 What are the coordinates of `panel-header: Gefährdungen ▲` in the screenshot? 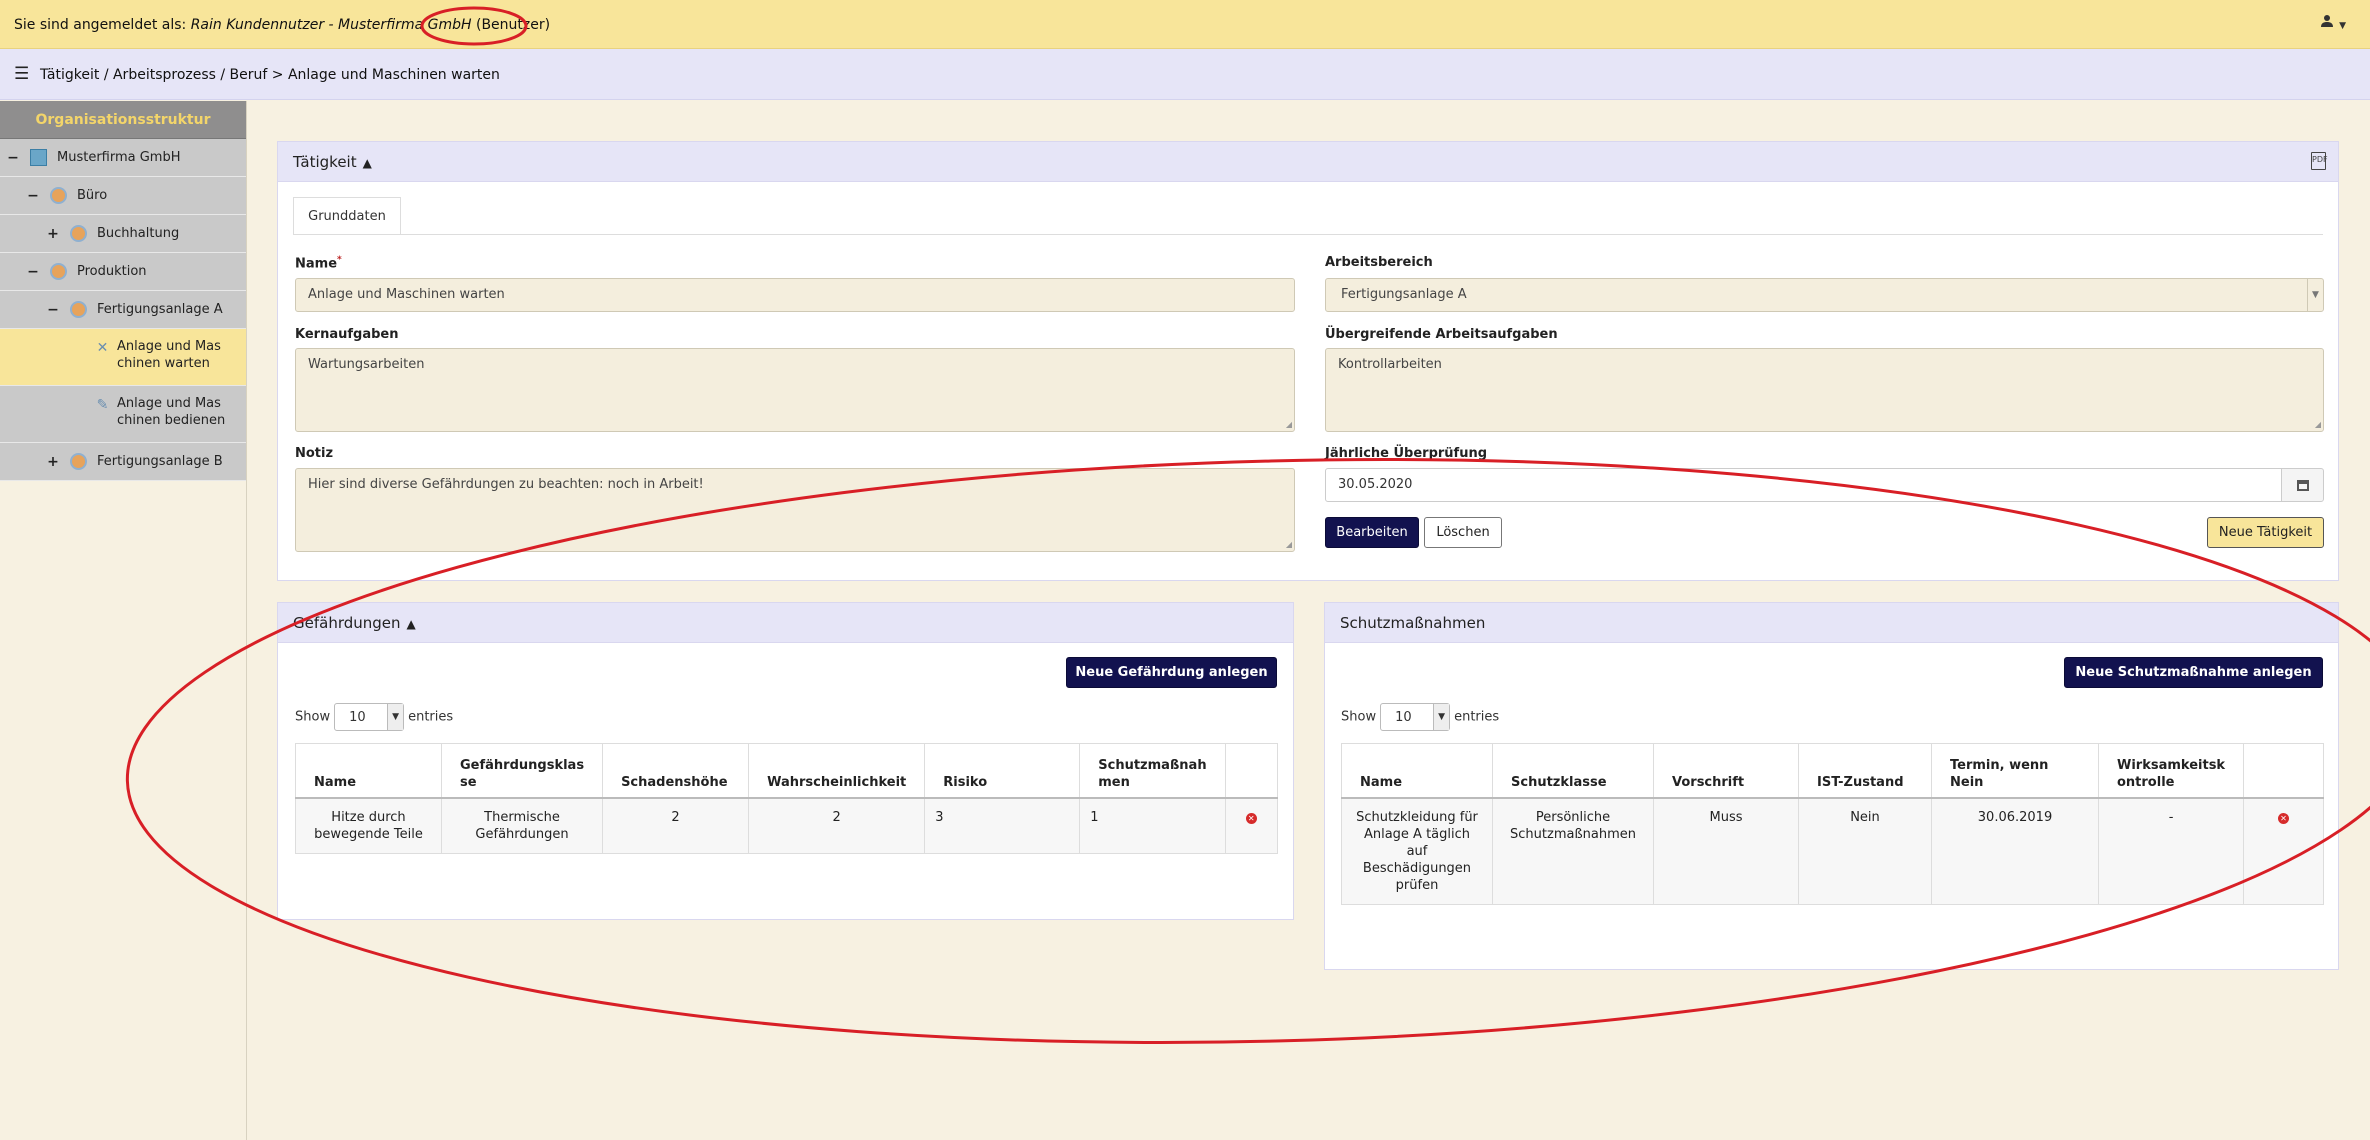 It's located at (785, 623).